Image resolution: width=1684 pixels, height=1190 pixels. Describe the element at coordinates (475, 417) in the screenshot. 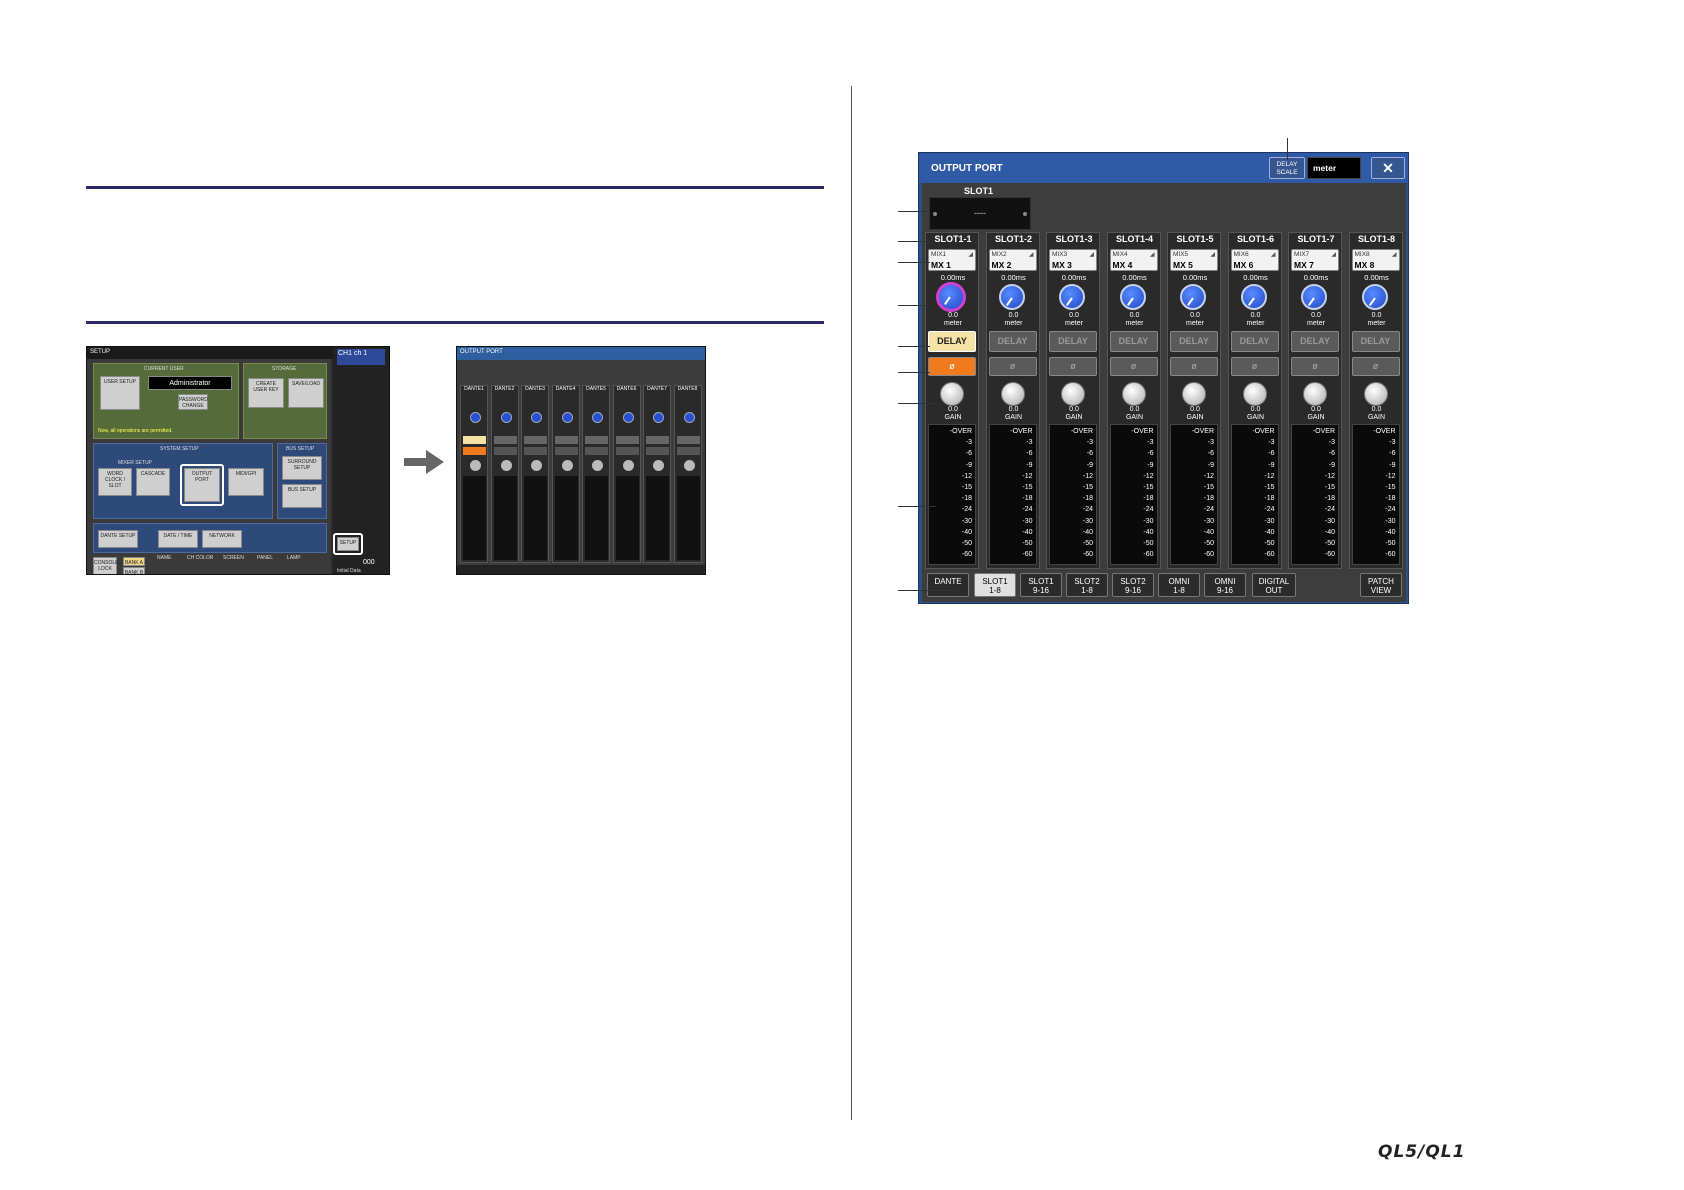

I see `mini-delay-knob` at that location.